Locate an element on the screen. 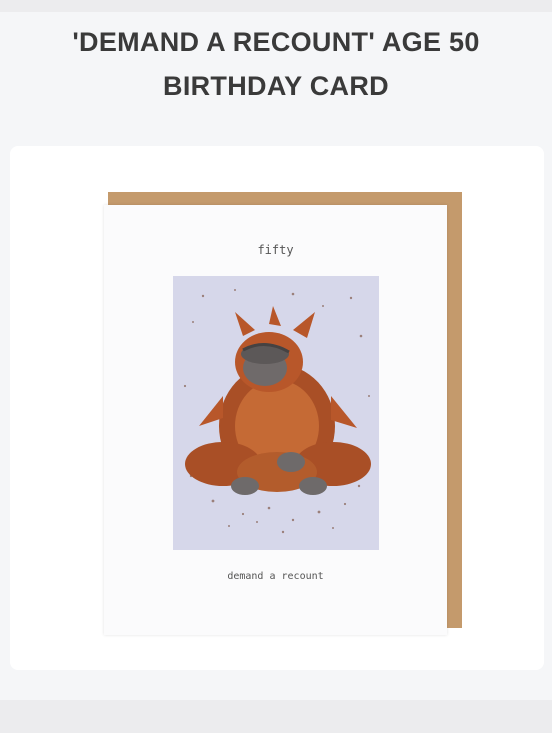 This screenshot has height=733, width=552. title-line-2: BIRTHDAY CARD is located at coordinates (276, 86).